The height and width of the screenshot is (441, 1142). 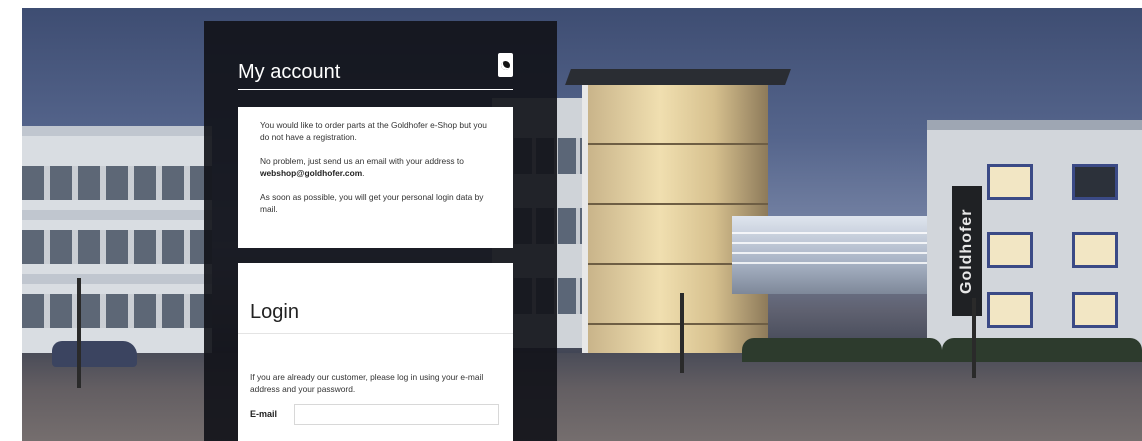 I want to click on title-underline, so click(x=375, y=89).